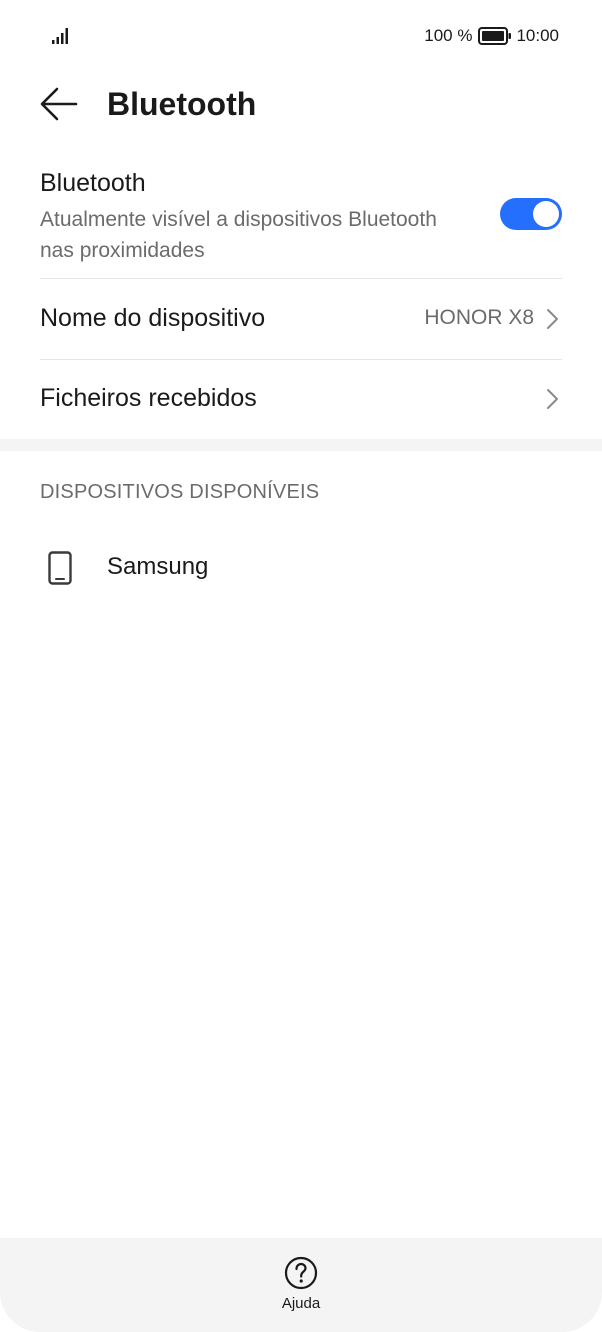 This screenshot has width=602, height=1332. What do you see at coordinates (537, 35) in the screenshot?
I see `clock: 10:00` at bounding box center [537, 35].